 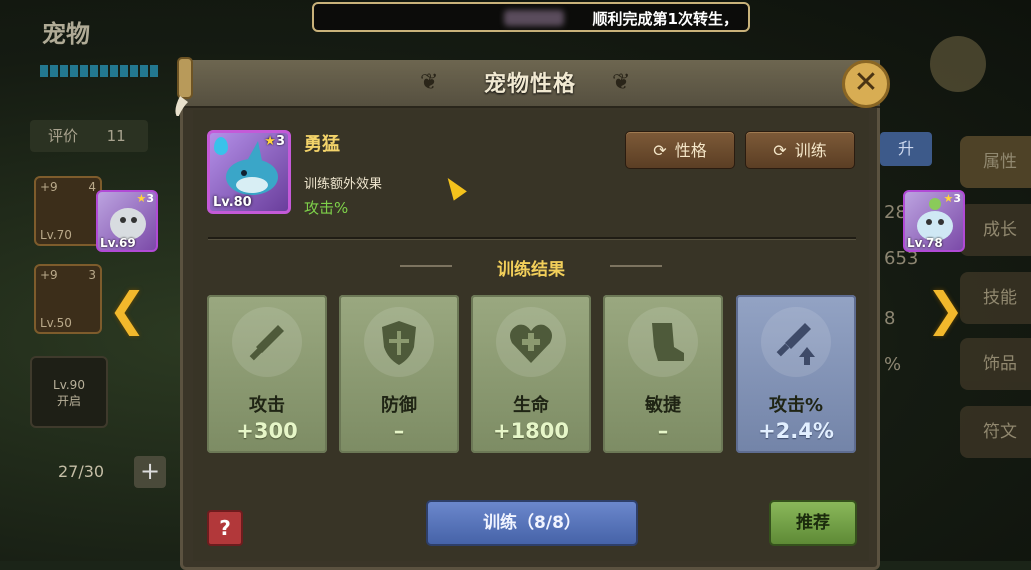 What do you see at coordinates (995, 298) in the screenshot?
I see `tab-skills: 技能` at bounding box center [995, 298].